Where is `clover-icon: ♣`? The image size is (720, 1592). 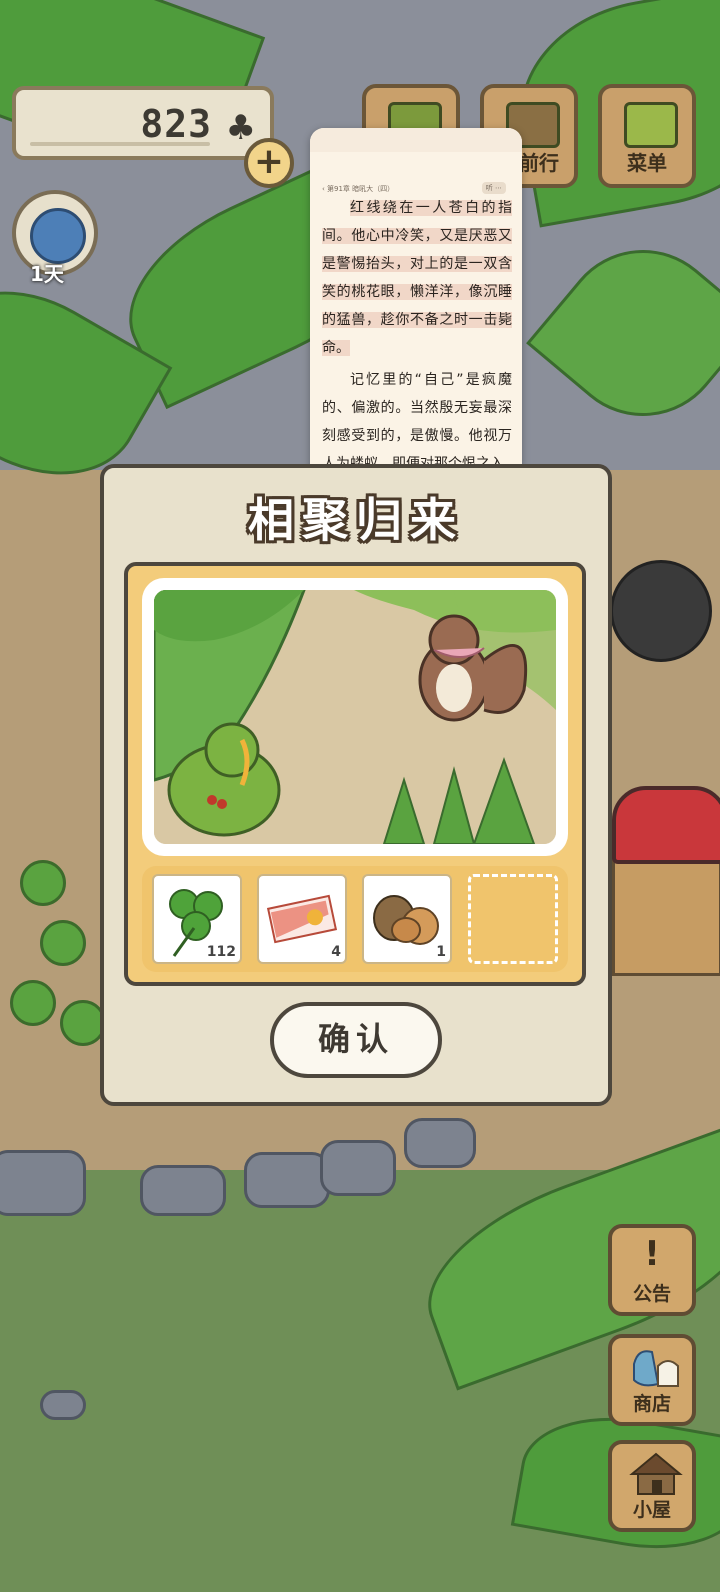 clover-icon: ♣ is located at coordinates (240, 128).